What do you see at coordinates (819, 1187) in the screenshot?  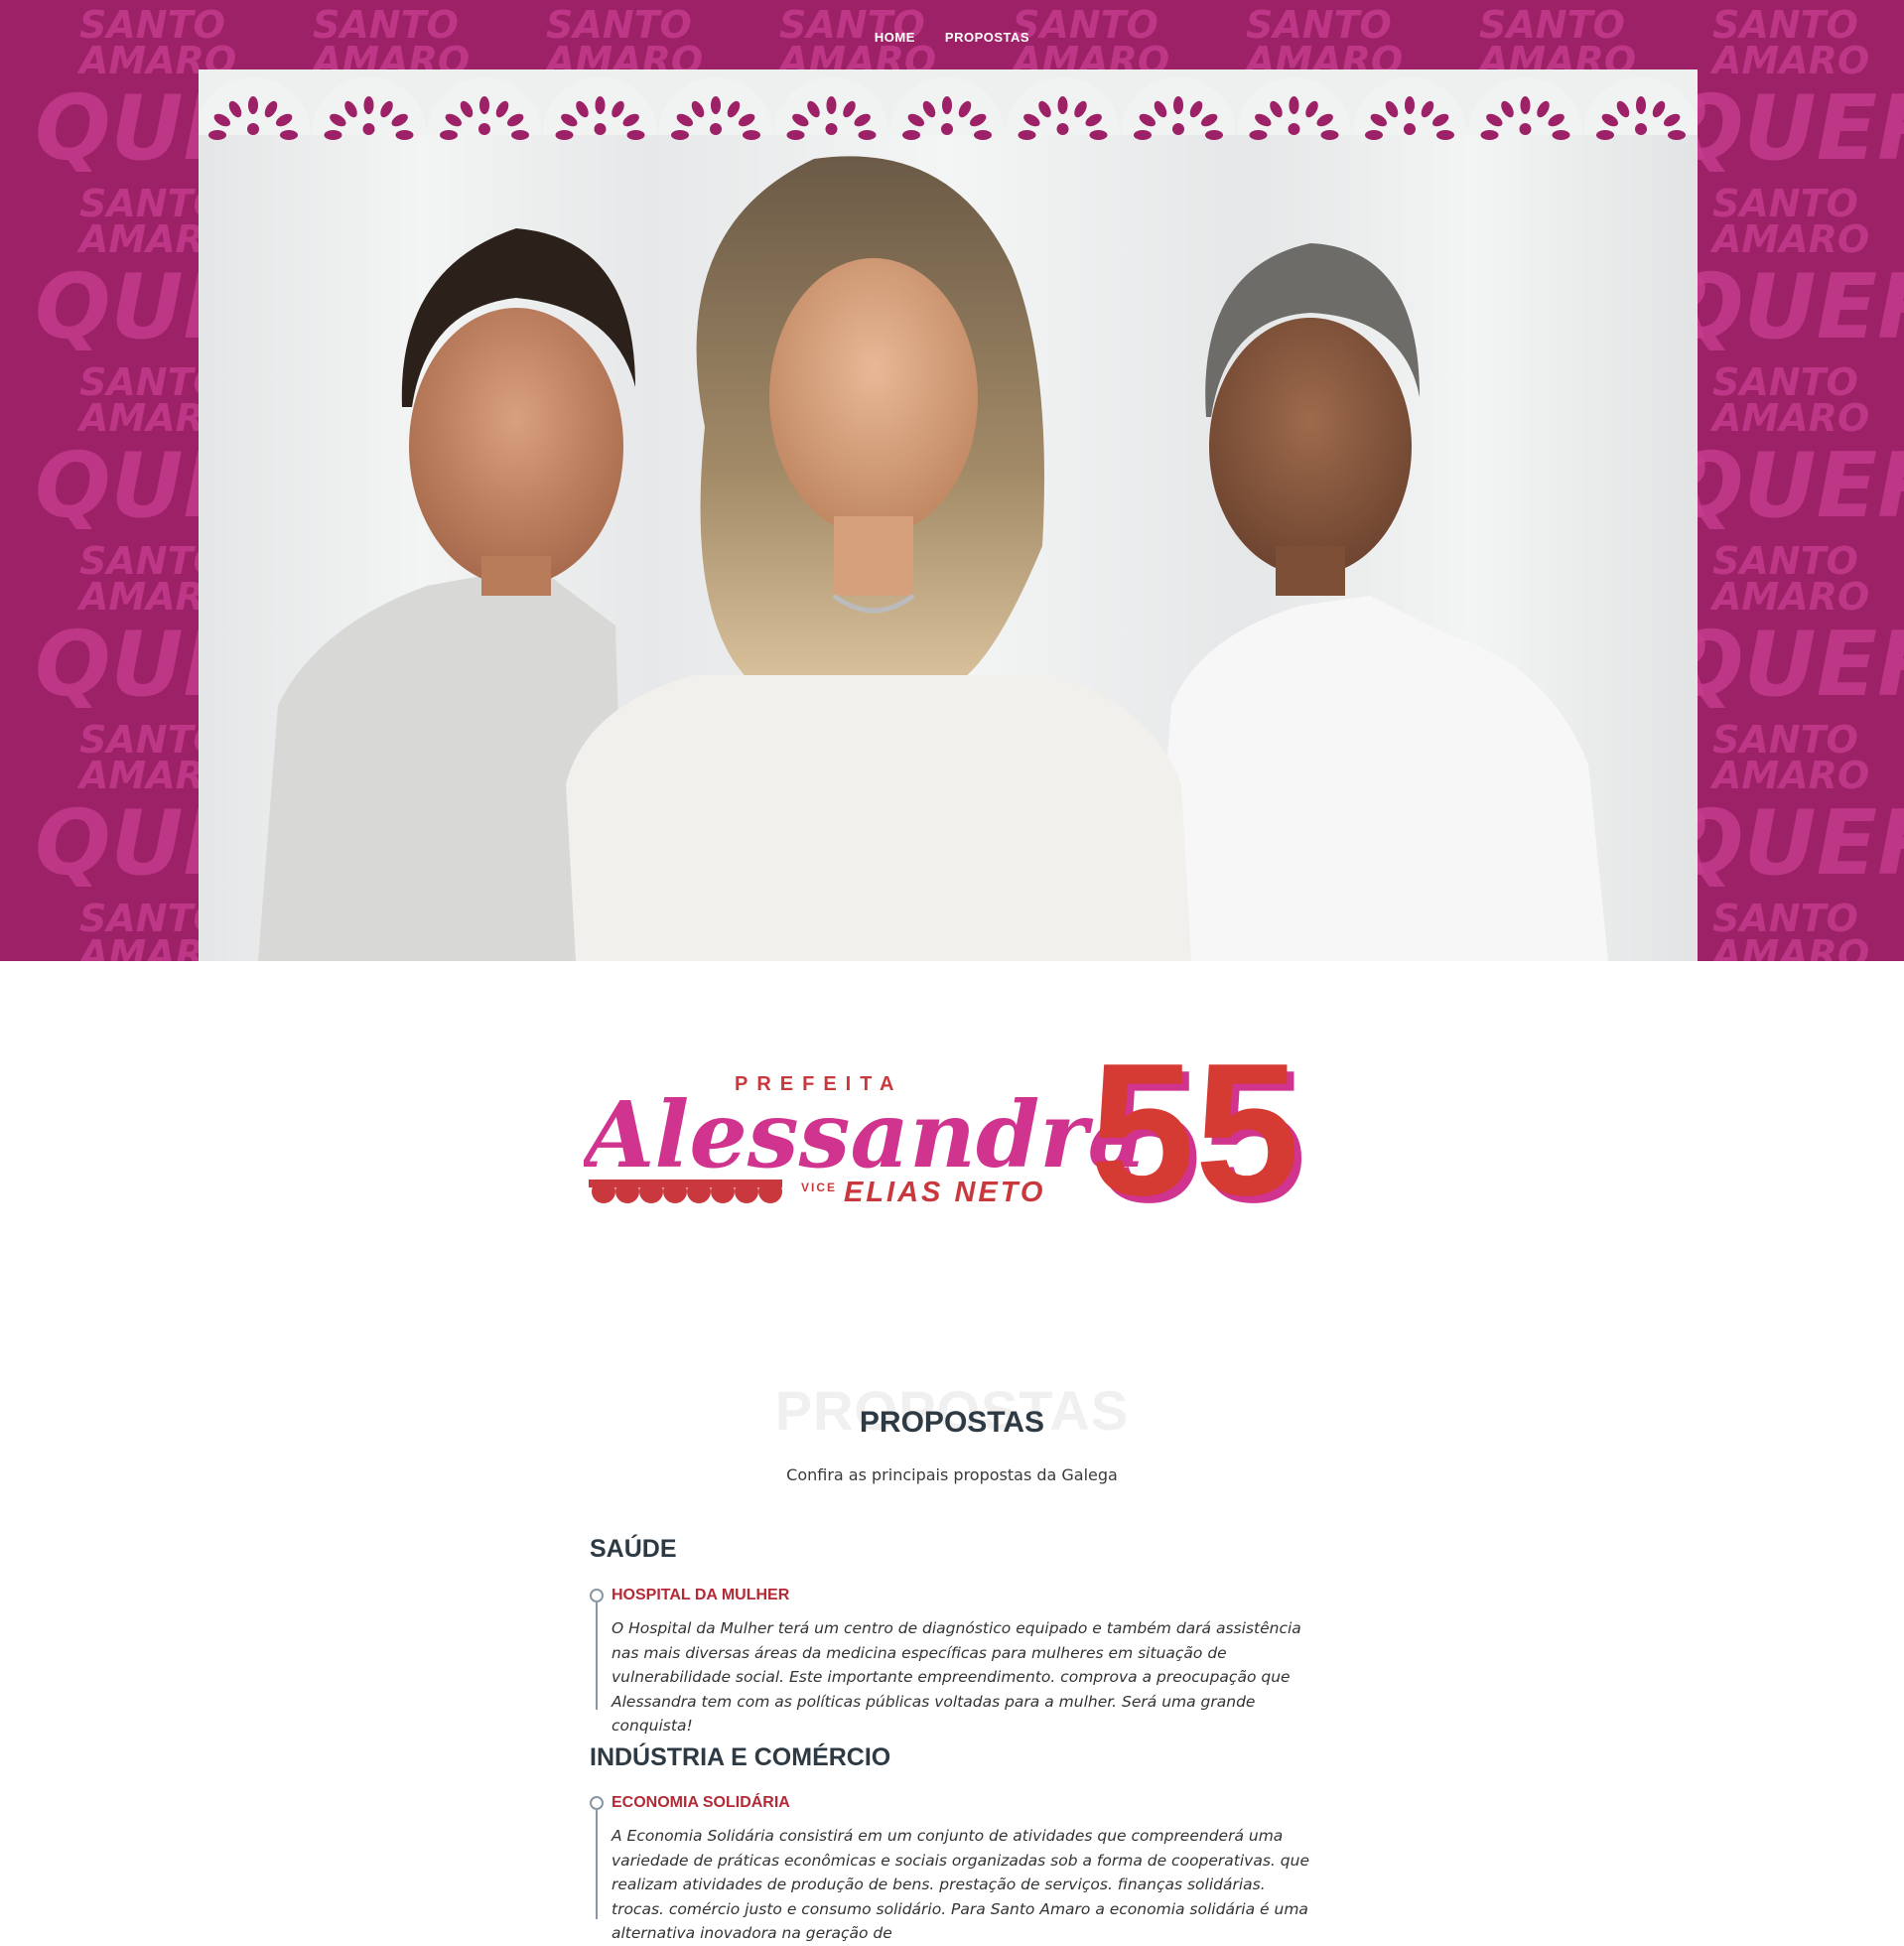 I see `logo-vice-label: VICE` at bounding box center [819, 1187].